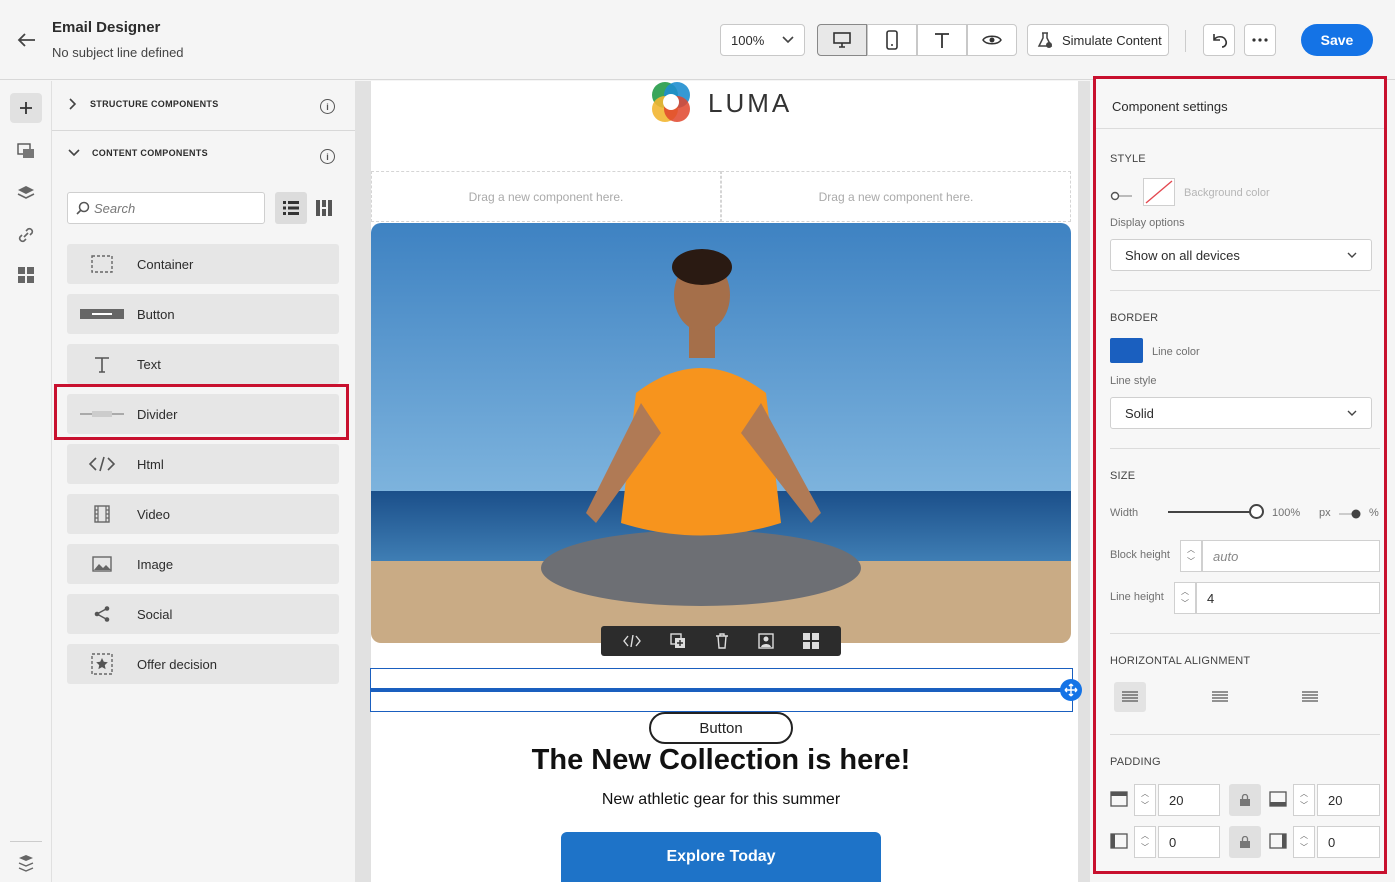 The image size is (1395, 882). What do you see at coordinates (26, 108) in the screenshot?
I see `add-components-button` at bounding box center [26, 108].